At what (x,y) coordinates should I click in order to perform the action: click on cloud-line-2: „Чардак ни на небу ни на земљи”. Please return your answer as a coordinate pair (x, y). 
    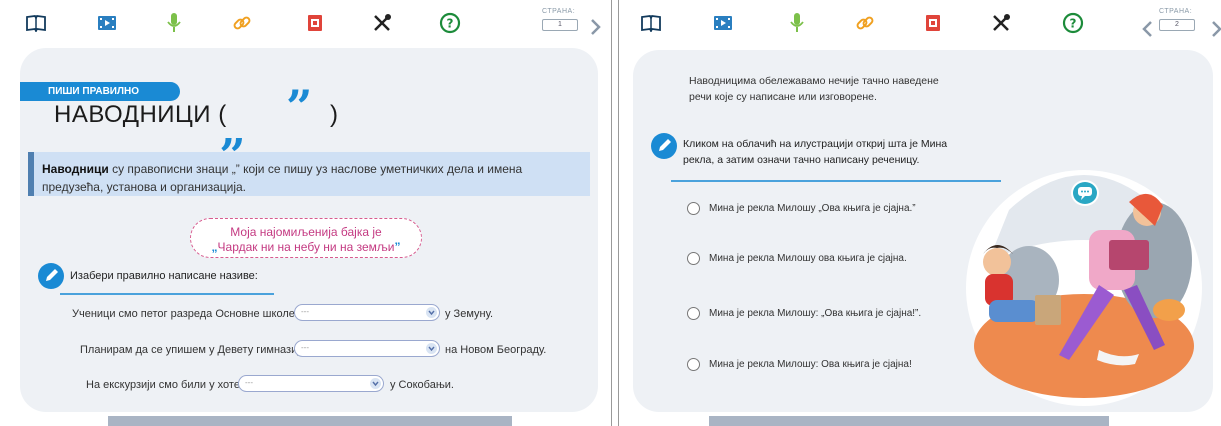
    Looking at the image, I should click on (306, 247).